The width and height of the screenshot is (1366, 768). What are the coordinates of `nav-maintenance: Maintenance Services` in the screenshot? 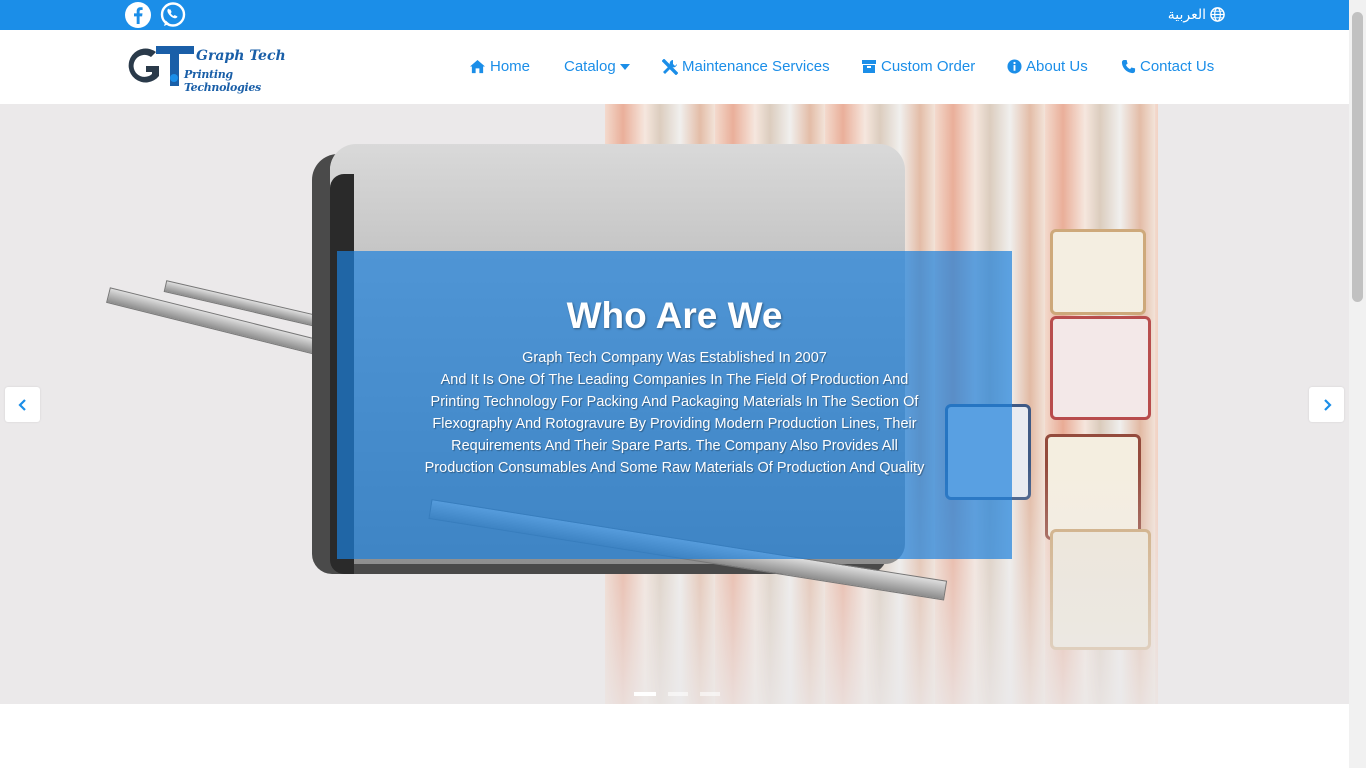 It's located at (746, 66).